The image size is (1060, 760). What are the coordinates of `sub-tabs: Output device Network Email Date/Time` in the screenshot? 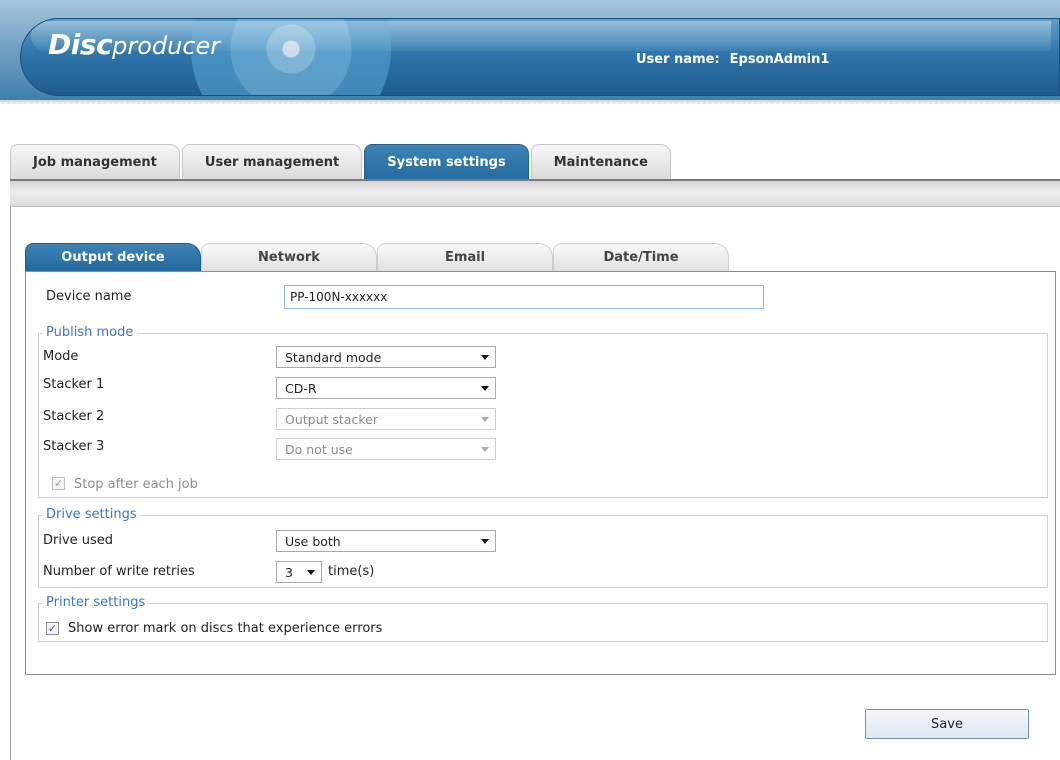 It's located at (377, 257).